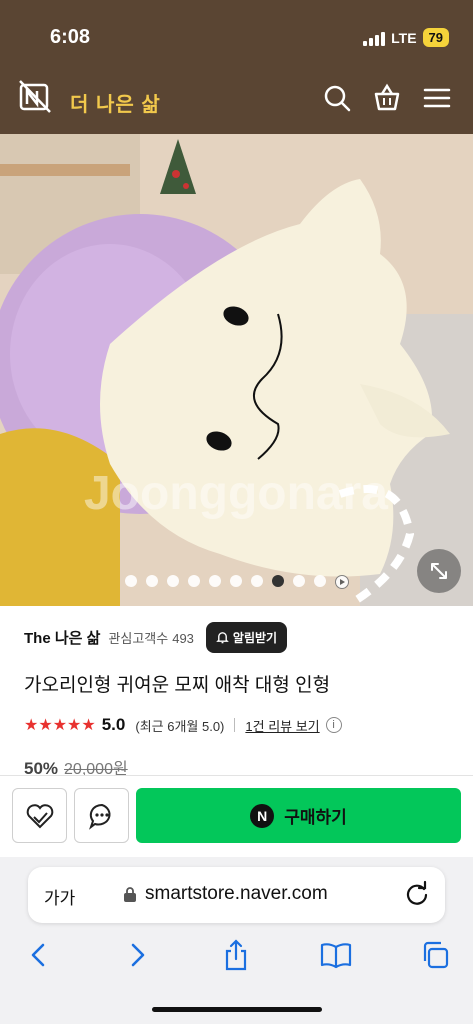  Describe the element at coordinates (277, 581) in the screenshot. I see `gallery-dot-active` at that location.